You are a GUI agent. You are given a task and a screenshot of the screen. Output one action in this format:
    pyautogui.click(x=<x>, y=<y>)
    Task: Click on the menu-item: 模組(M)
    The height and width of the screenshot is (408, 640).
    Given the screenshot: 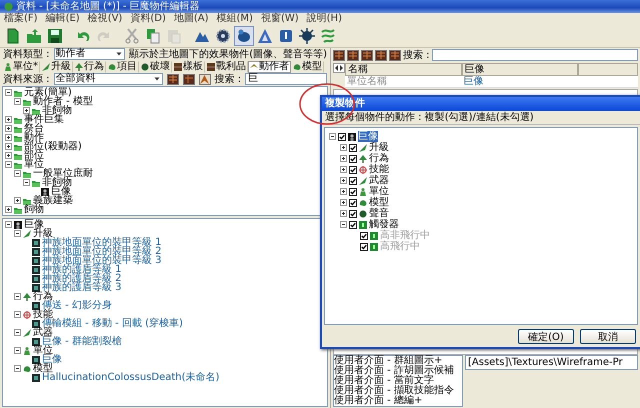 What is the action you would take?
    pyautogui.click(x=234, y=19)
    